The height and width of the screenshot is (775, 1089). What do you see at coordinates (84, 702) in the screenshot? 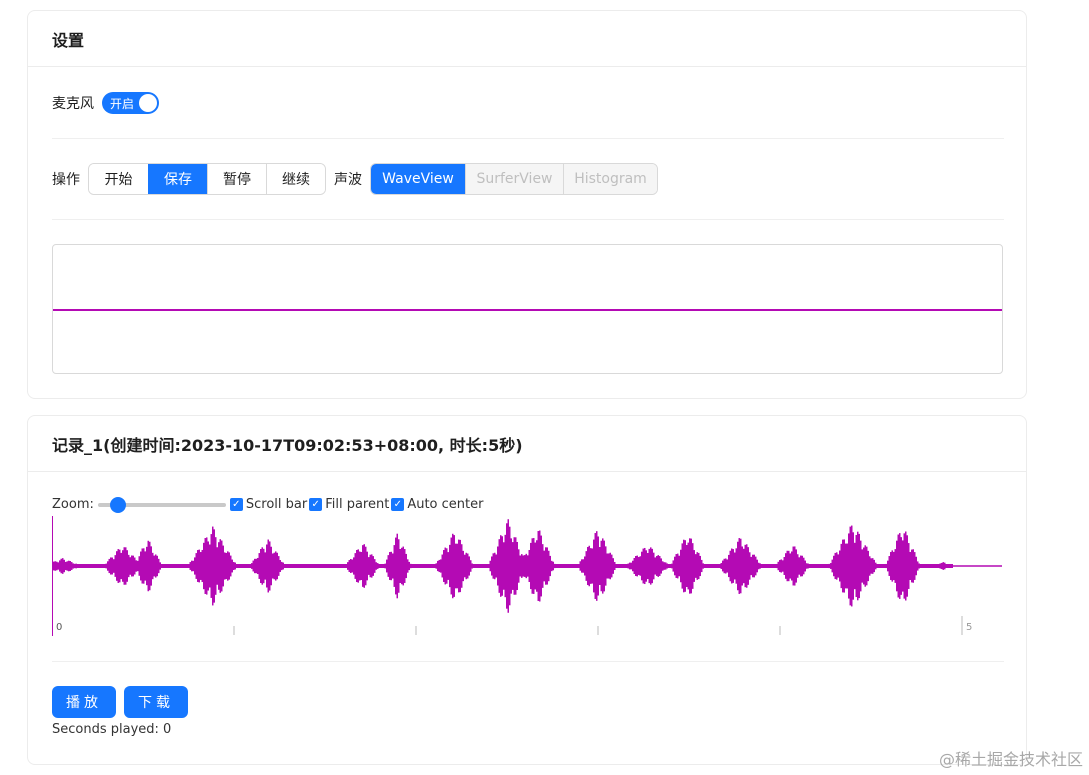
I see `play-button: 播放` at bounding box center [84, 702].